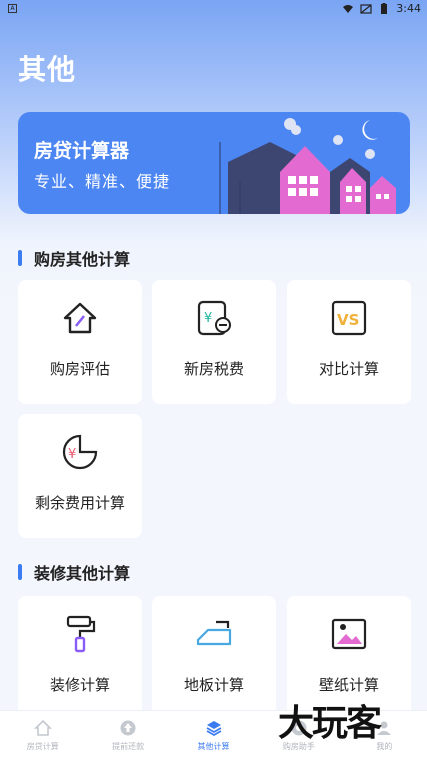 The width and height of the screenshot is (427, 760). I want to click on status-time: 3:44, so click(408, 8).